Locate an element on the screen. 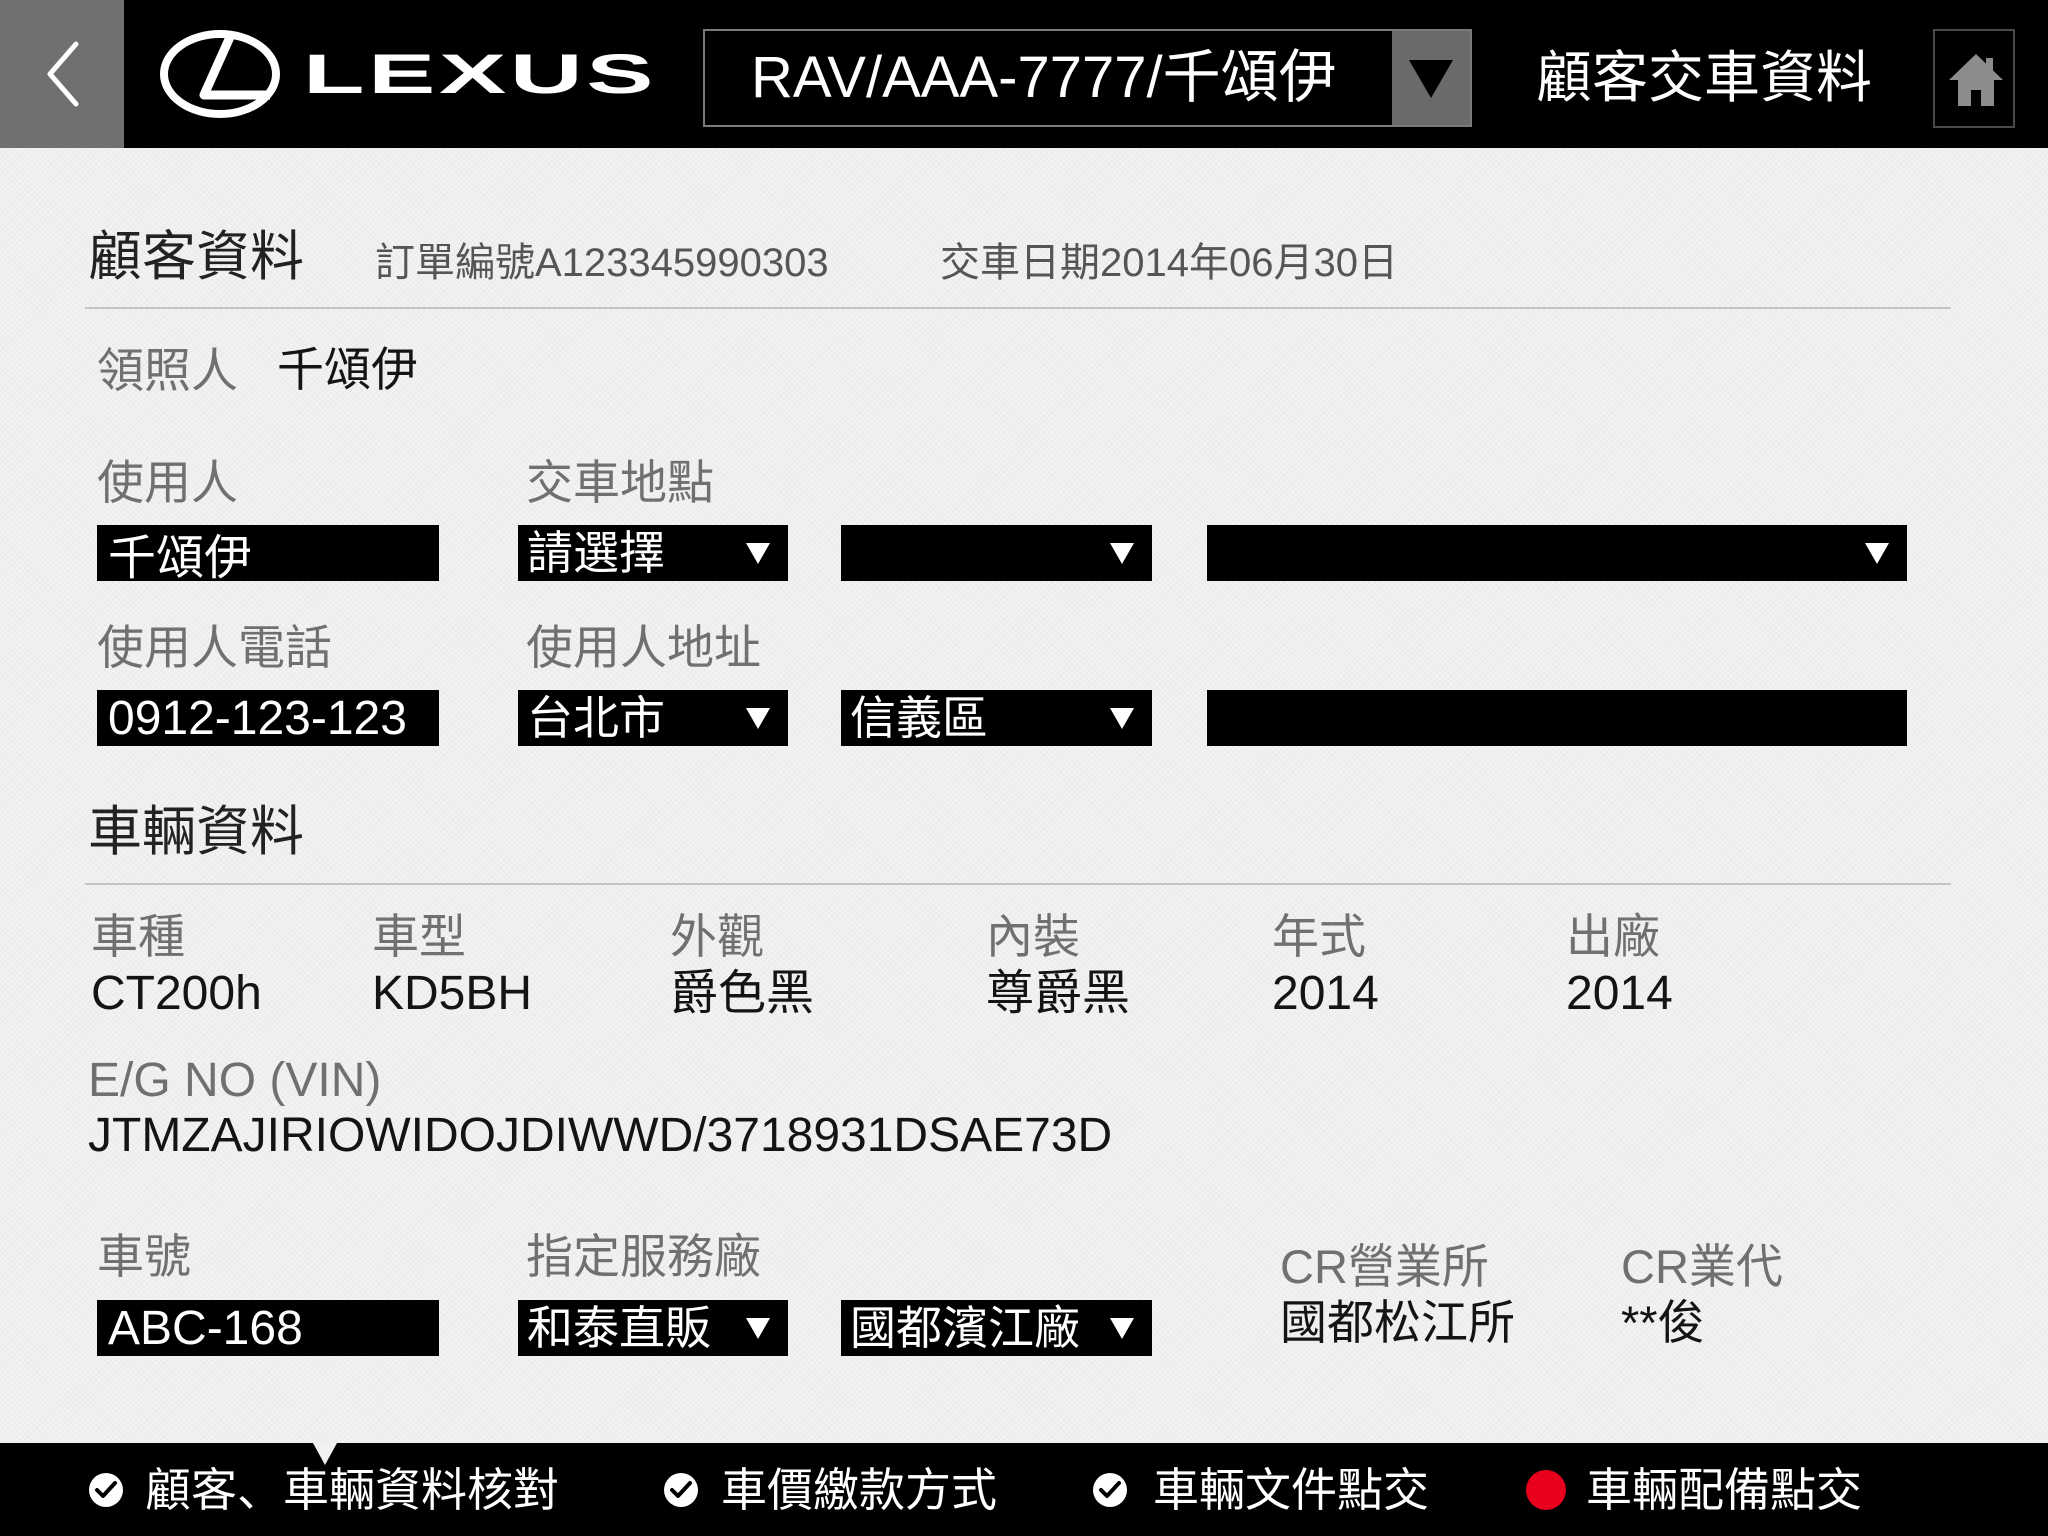 This screenshot has width=2048, height=1536. vehicle-field-label: 車種 is located at coordinates (138, 936).